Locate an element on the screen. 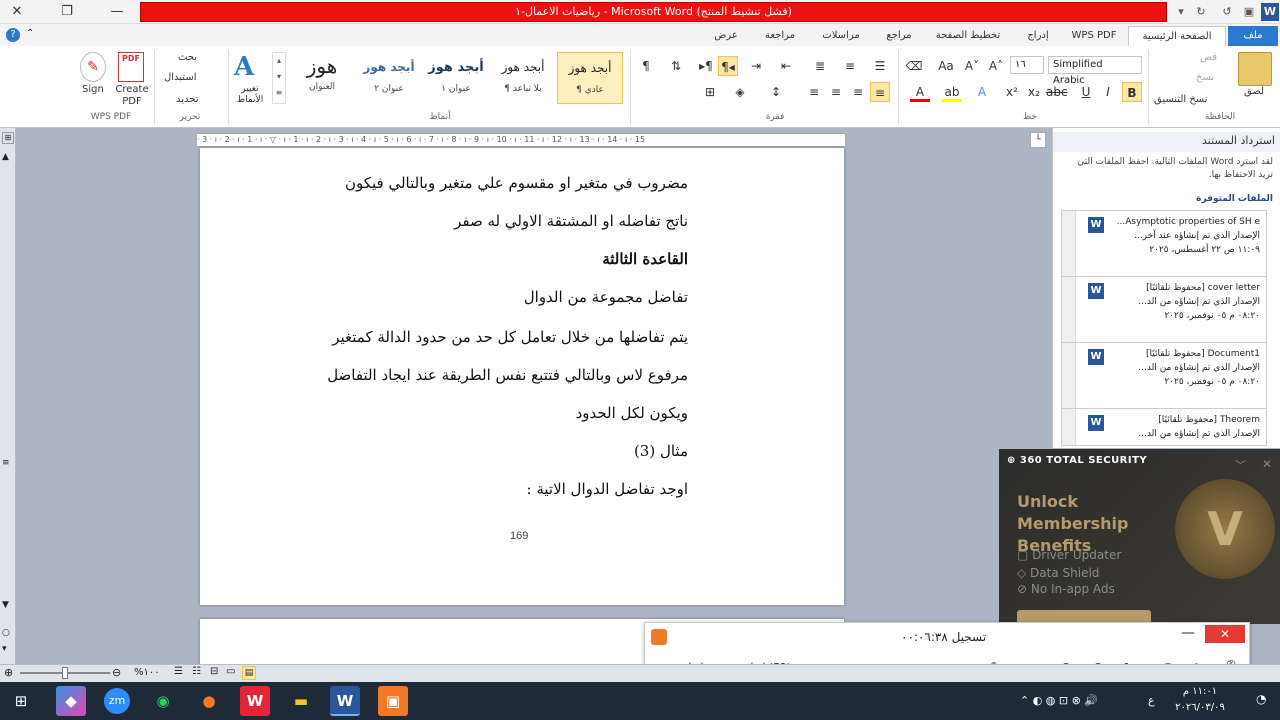  font-name-combo: Simplified Arabic is located at coordinates (1095, 71).